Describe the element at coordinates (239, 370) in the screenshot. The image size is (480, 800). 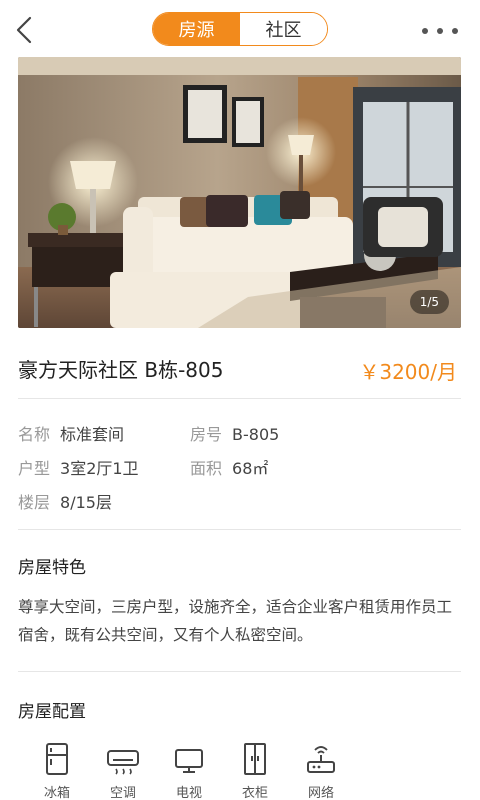
I see `listing-header: 豪方天际社区 B栋-805 ￥3200/月` at that location.